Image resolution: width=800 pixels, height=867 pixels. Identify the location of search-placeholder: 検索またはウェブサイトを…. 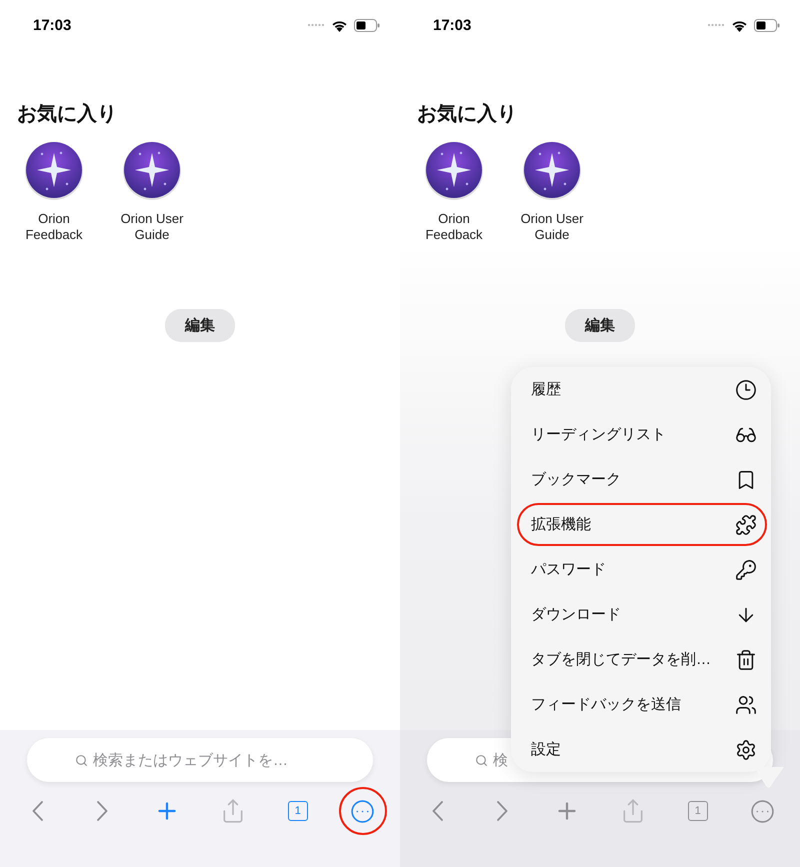
(190, 760).